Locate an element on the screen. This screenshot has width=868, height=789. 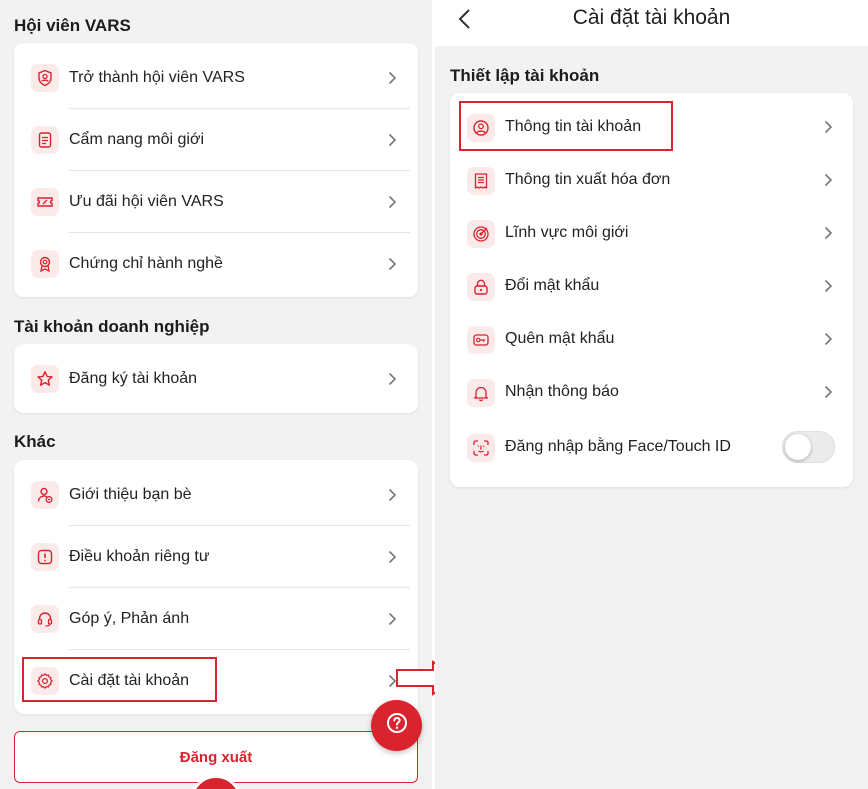
card-doanh-nghiep: Đăng ký tài khoản is located at coordinates (216, 378).